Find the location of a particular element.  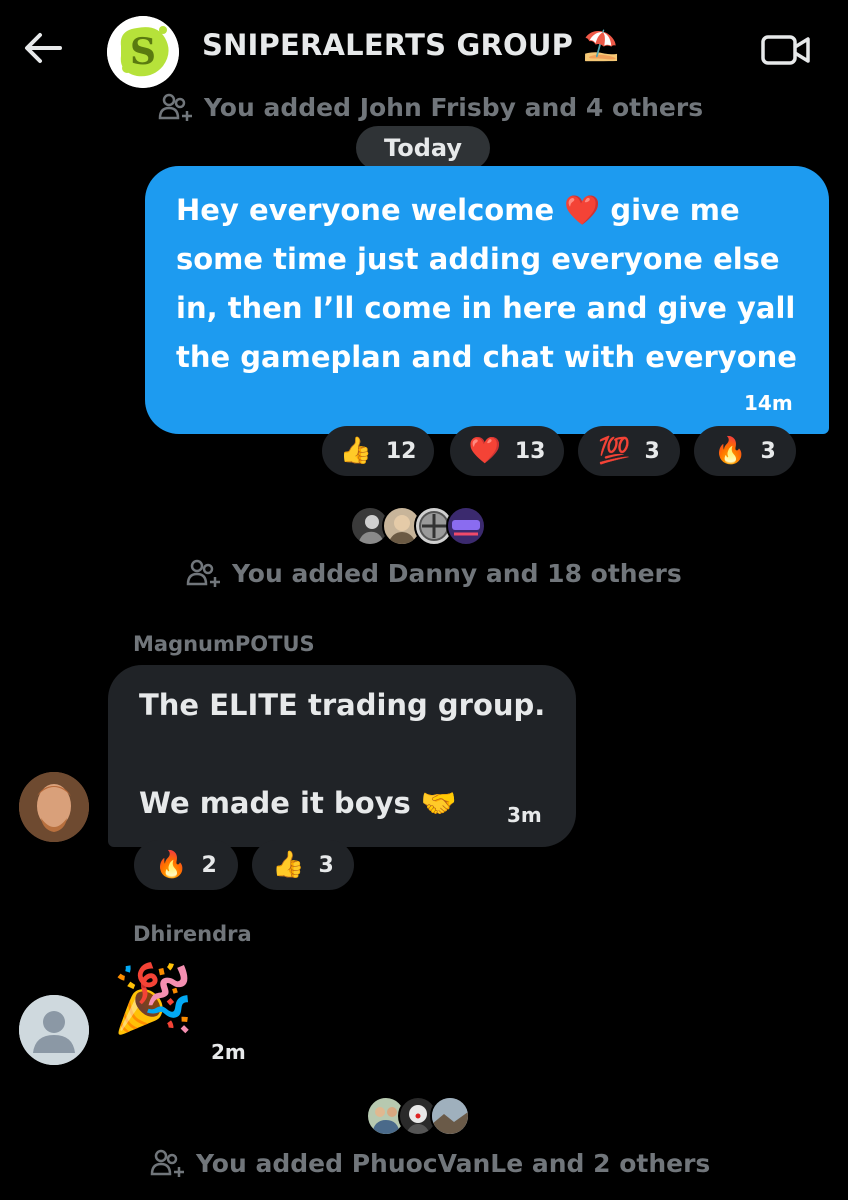

date-divider-label: Today is located at coordinates (423, 148).